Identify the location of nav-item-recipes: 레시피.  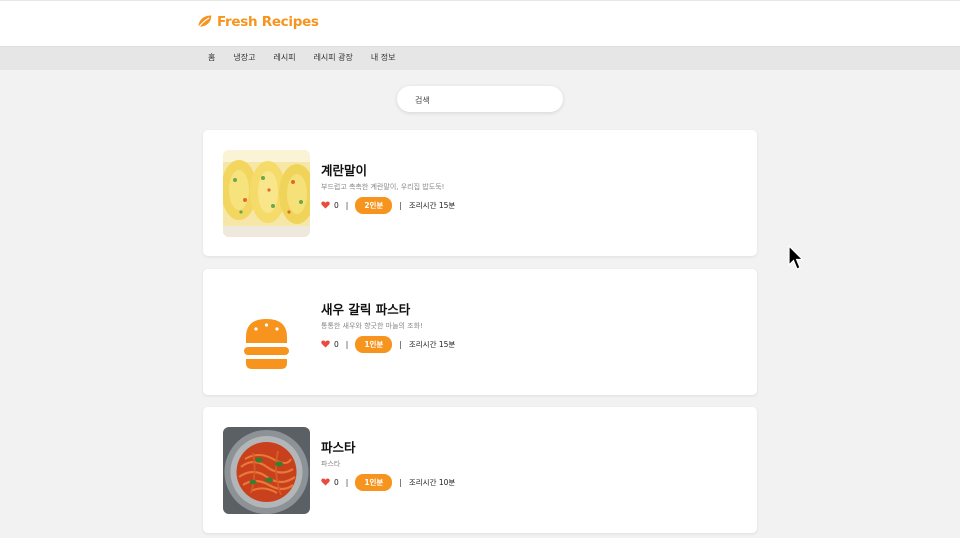
(284, 57).